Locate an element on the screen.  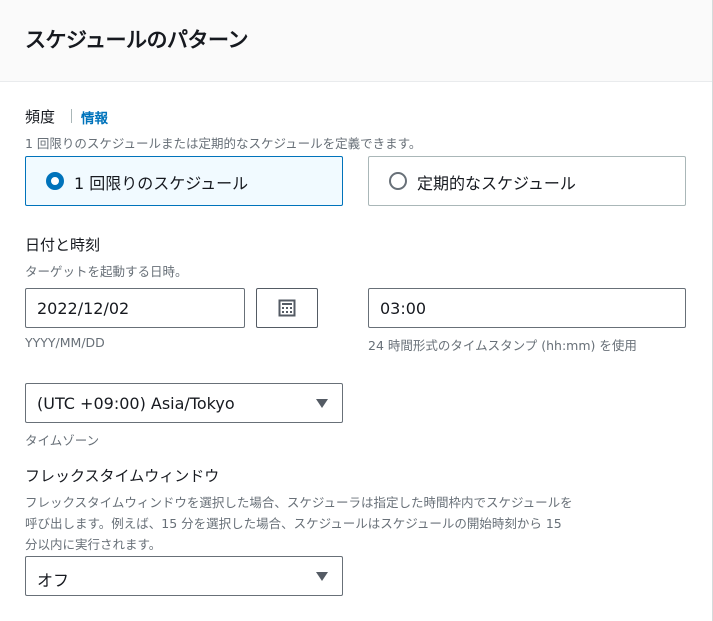
time-format-hint: 24 時間形式のタイムスタンプ (hh:mm) を使用 is located at coordinates (502, 345).